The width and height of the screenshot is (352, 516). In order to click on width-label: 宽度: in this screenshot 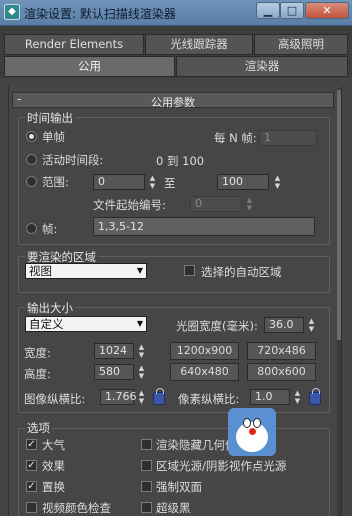, I will do `click(37, 353)`.